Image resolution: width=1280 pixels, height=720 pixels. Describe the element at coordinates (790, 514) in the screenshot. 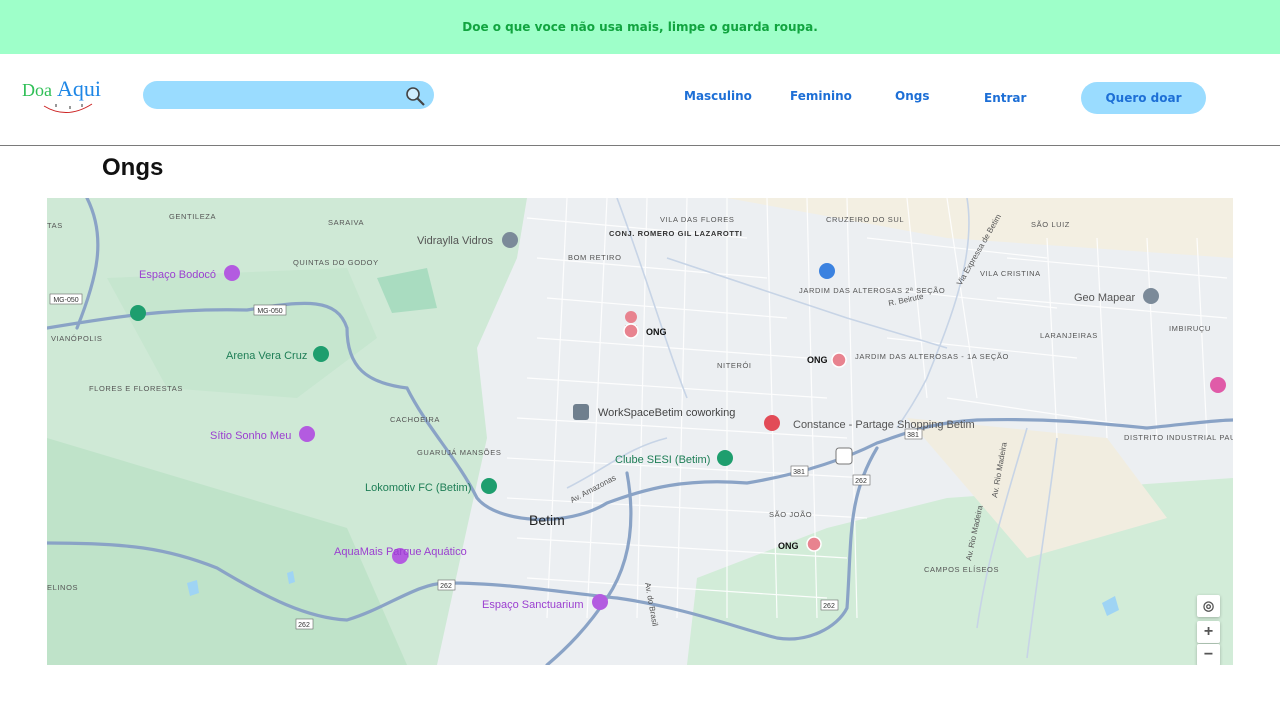

I see `area-label: SÃO JOÃO` at that location.